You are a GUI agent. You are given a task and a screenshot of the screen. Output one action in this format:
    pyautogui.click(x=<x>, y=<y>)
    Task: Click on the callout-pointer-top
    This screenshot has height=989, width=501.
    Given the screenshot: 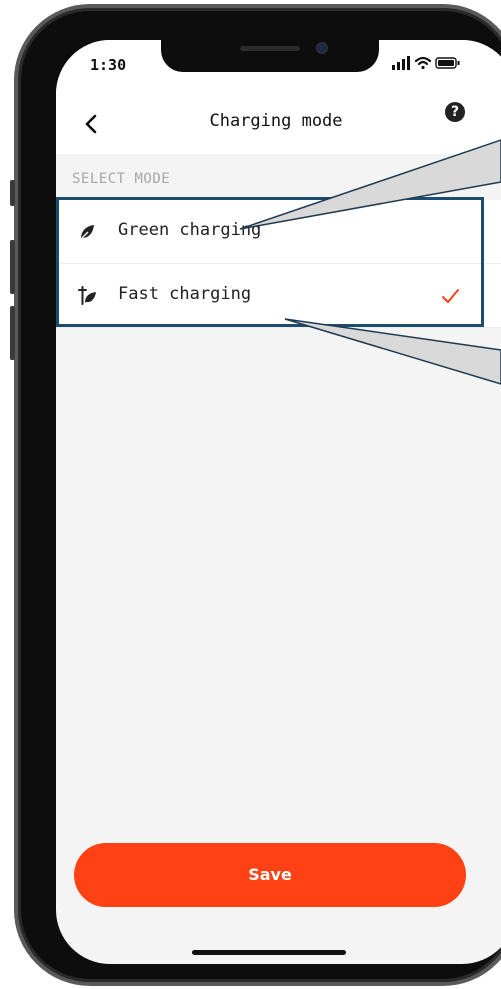 What is the action you would take?
    pyautogui.click(x=370, y=184)
    